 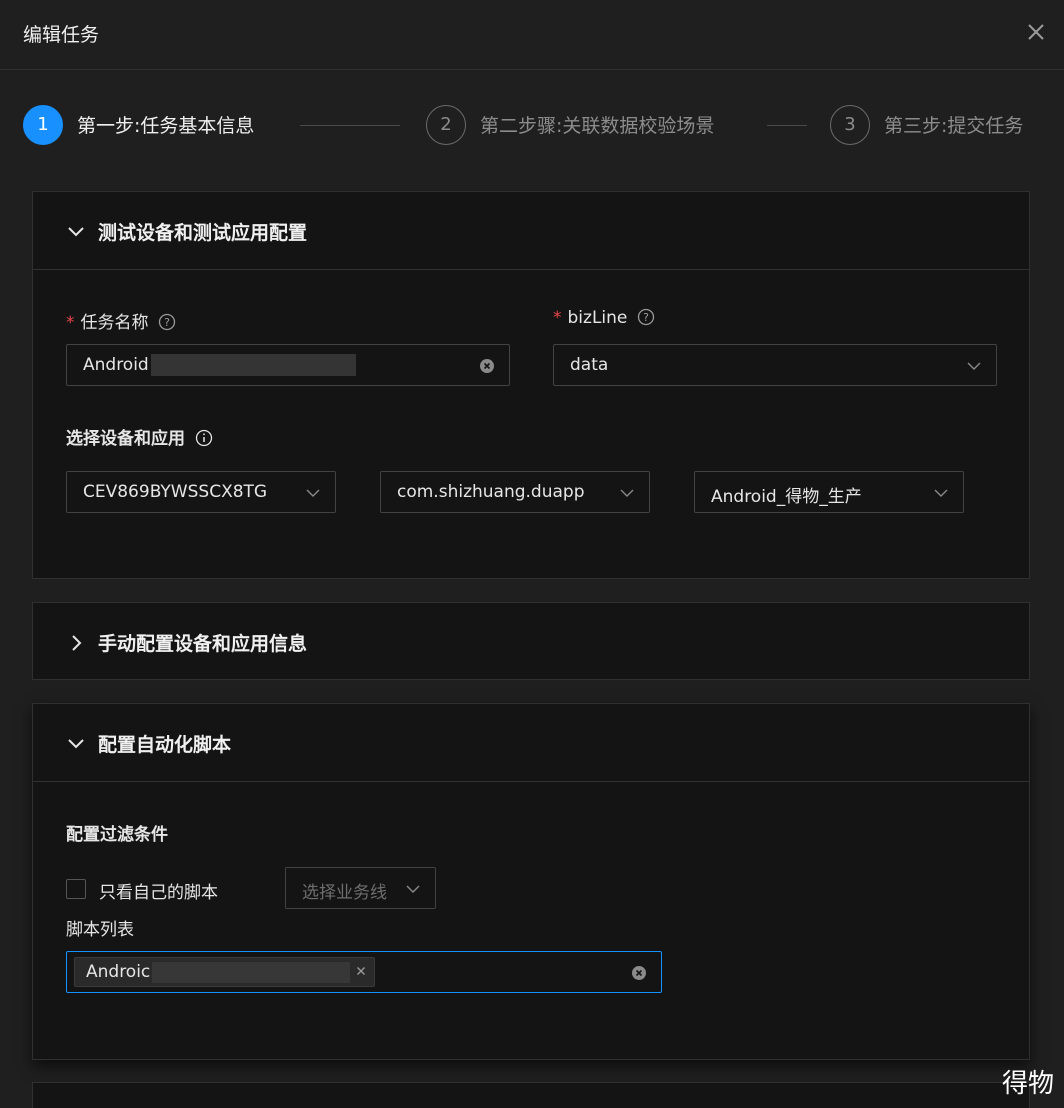 What do you see at coordinates (531, 1095) in the screenshot?
I see `next-panel` at bounding box center [531, 1095].